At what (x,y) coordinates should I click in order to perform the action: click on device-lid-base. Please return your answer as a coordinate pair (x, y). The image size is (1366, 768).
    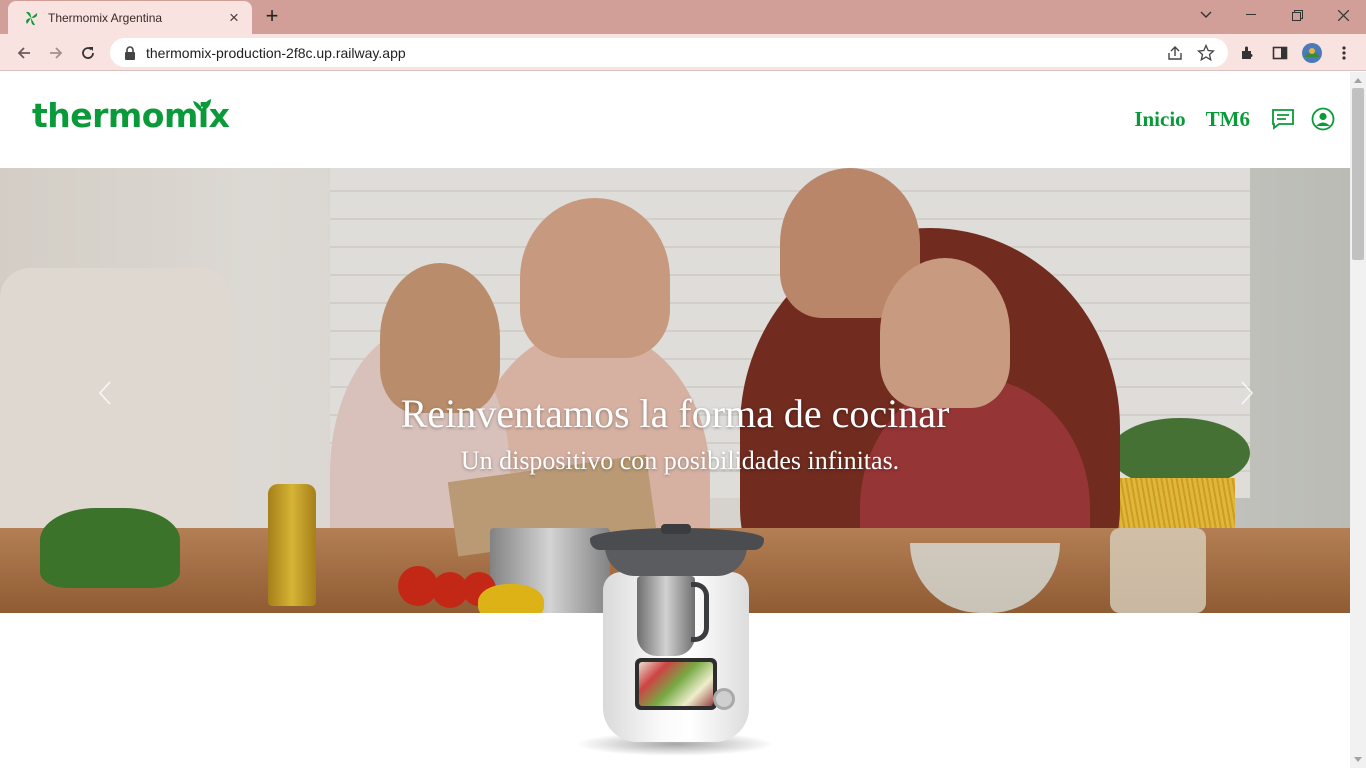
    Looking at the image, I should click on (676, 561).